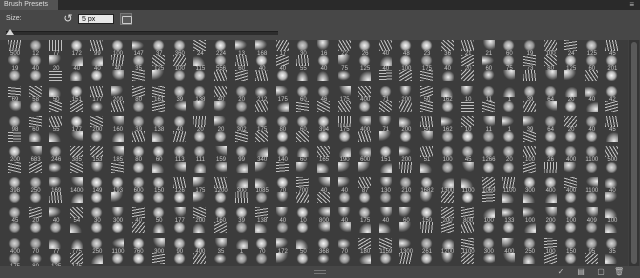  Describe the element at coordinates (68, 19) in the screenshot. I see `reset-size-icon: ↺` at that location.